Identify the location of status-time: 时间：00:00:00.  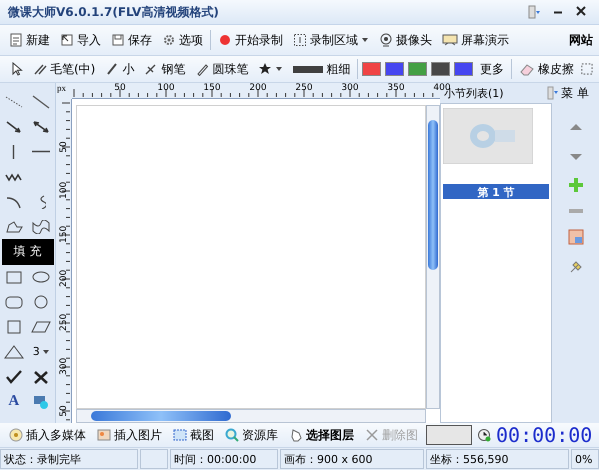
(224, 459).